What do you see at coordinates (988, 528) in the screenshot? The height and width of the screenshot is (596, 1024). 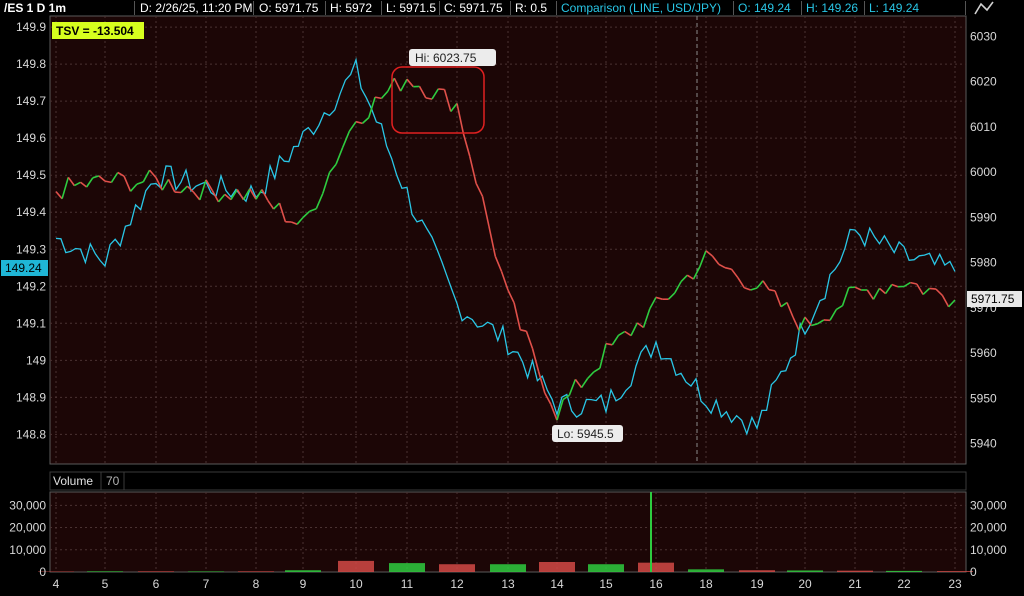 I see `volume-tick-right: 20,000` at bounding box center [988, 528].